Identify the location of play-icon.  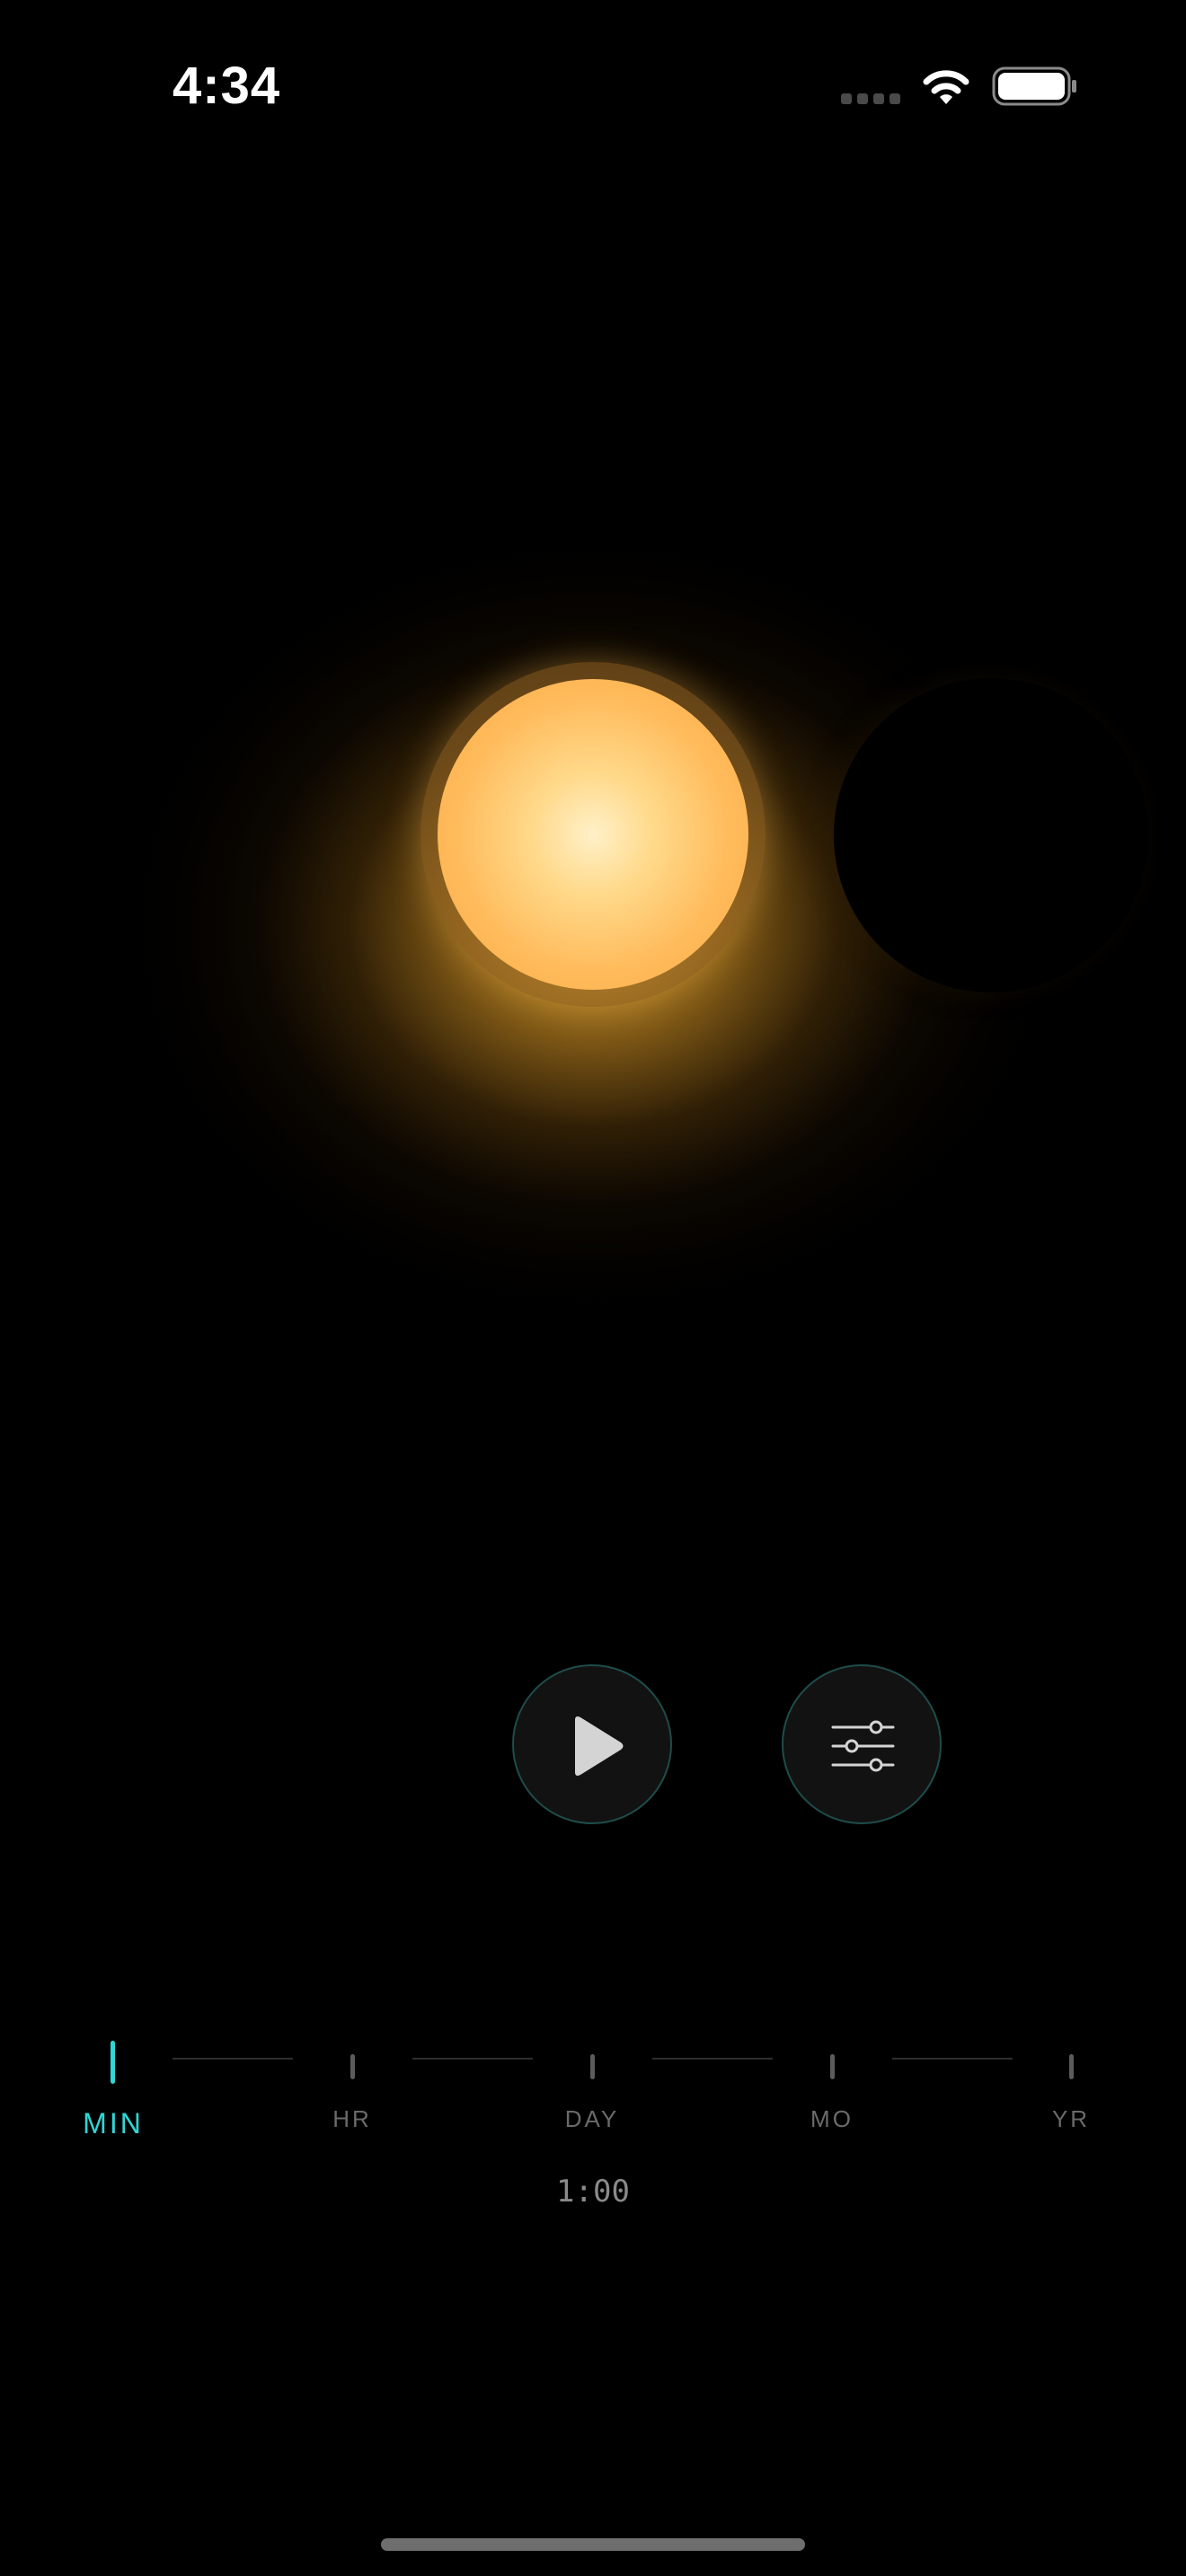
(599, 1746).